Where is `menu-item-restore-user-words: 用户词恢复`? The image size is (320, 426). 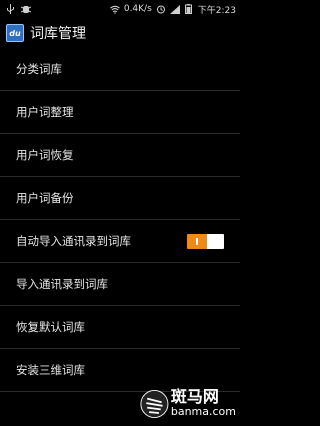
menu-item-restore-user-words: 用户词恢复 is located at coordinates (120, 155).